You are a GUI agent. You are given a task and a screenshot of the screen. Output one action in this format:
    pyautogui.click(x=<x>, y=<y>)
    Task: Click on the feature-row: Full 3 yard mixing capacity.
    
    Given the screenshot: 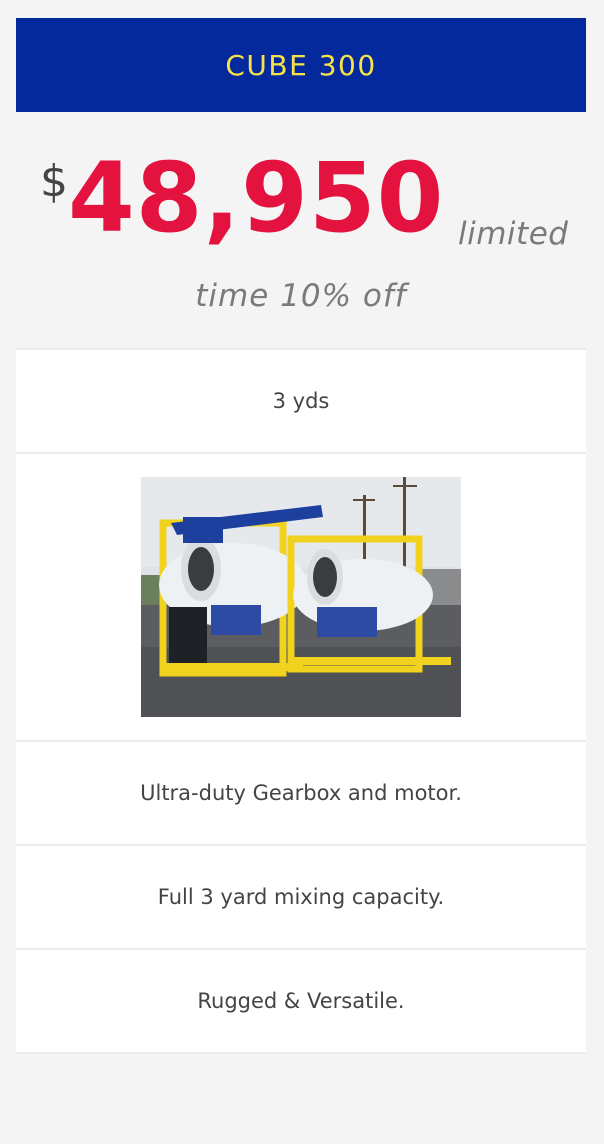 What is the action you would take?
    pyautogui.click(x=301, y=898)
    